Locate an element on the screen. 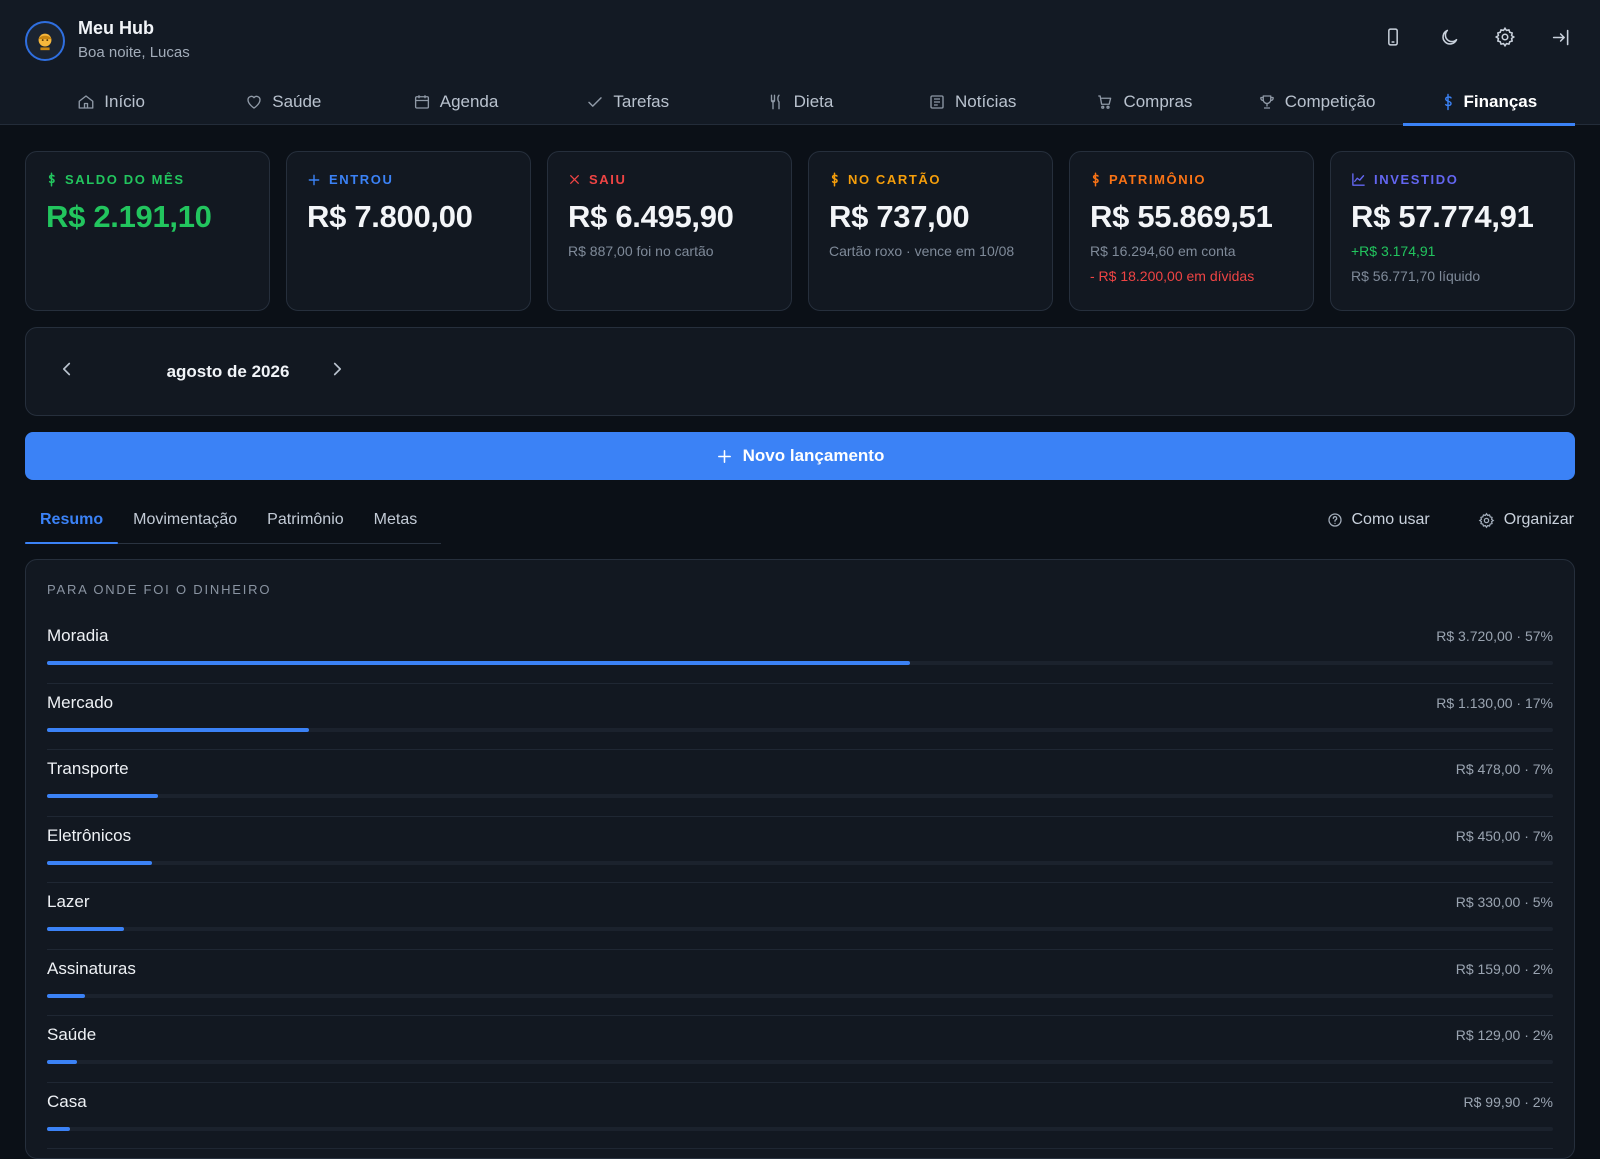  tab-saude: Saúde is located at coordinates (283, 102).